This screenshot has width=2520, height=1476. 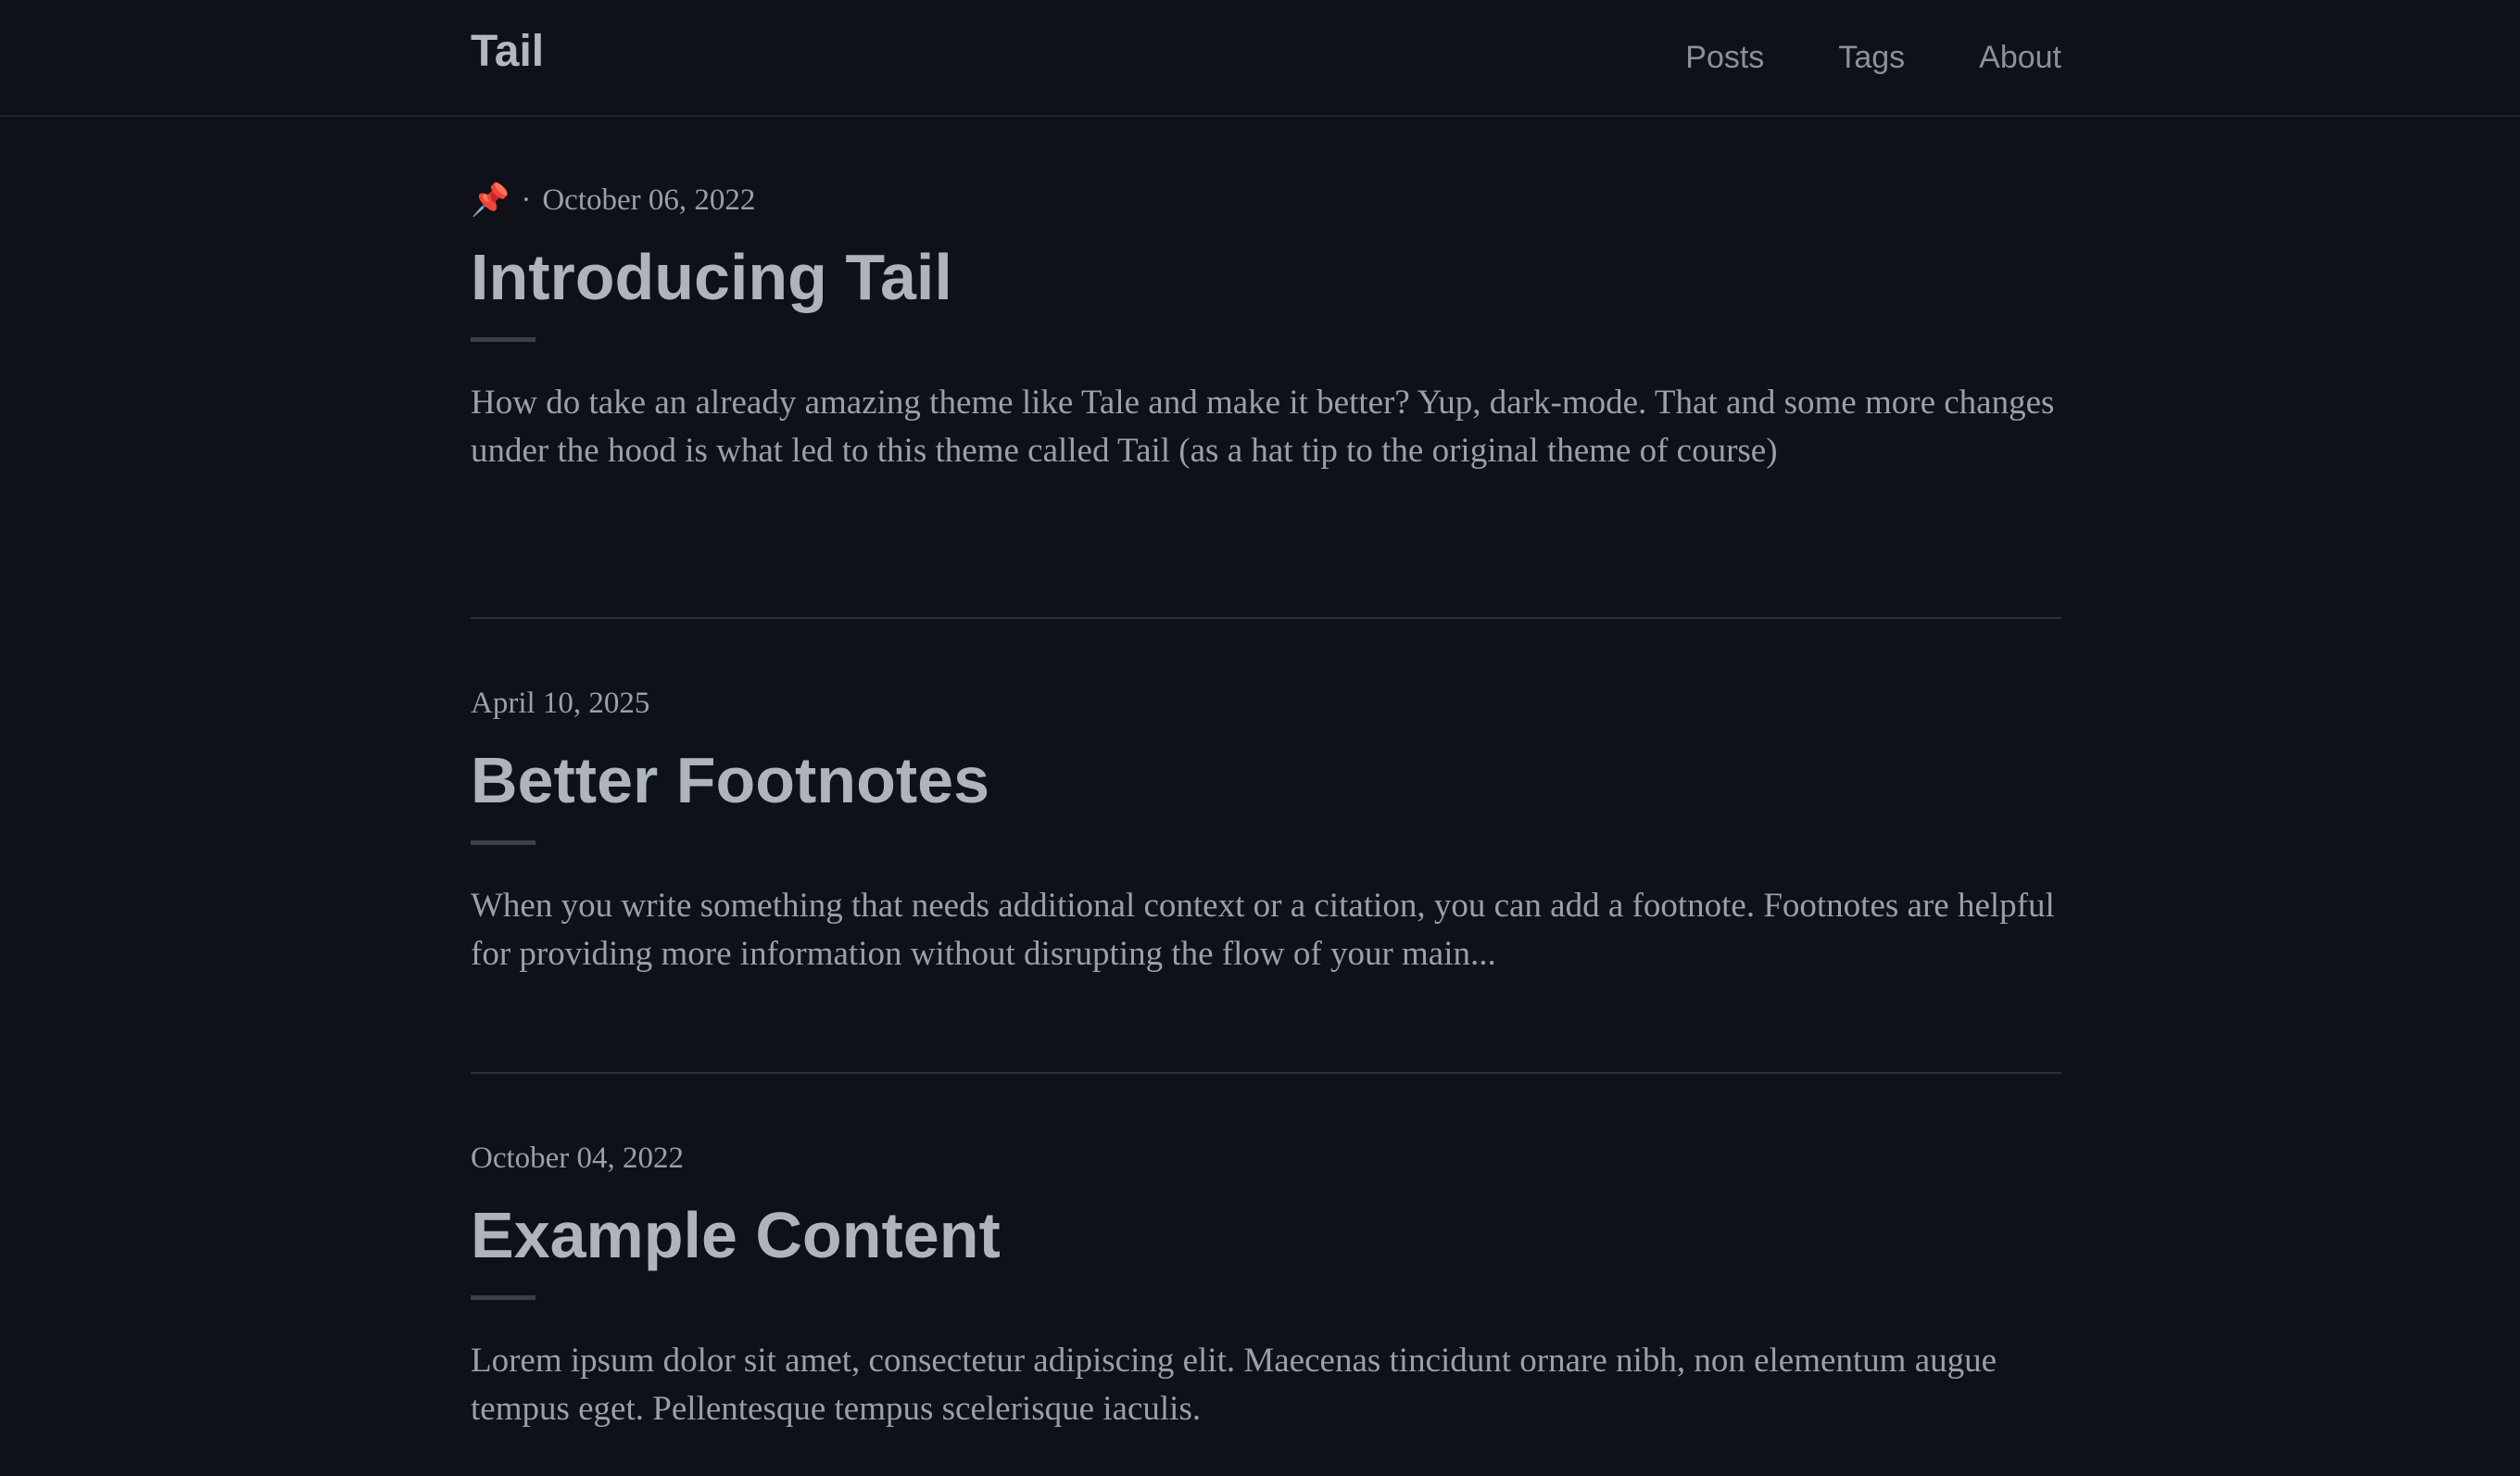 What do you see at coordinates (1266, 1158) in the screenshot?
I see `post-meta: October 04, 2022` at bounding box center [1266, 1158].